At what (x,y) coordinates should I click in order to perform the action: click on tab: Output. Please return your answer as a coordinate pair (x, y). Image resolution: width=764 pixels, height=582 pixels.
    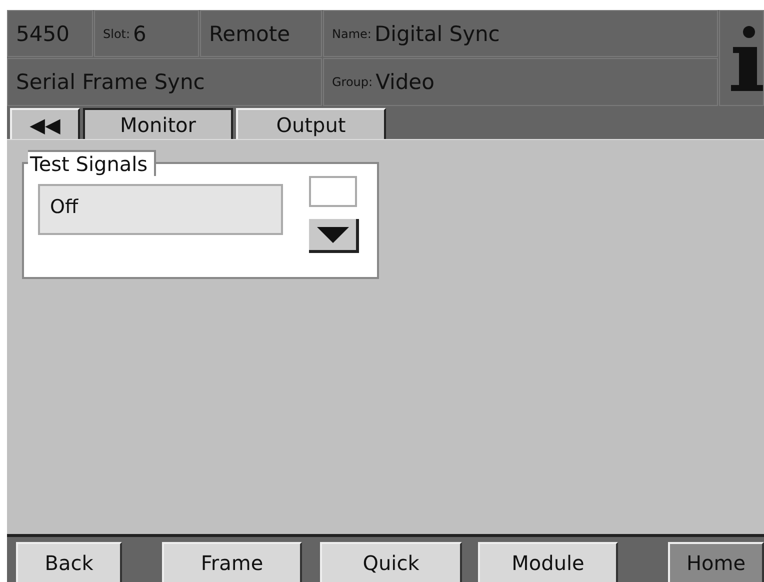
    Looking at the image, I should click on (311, 123).